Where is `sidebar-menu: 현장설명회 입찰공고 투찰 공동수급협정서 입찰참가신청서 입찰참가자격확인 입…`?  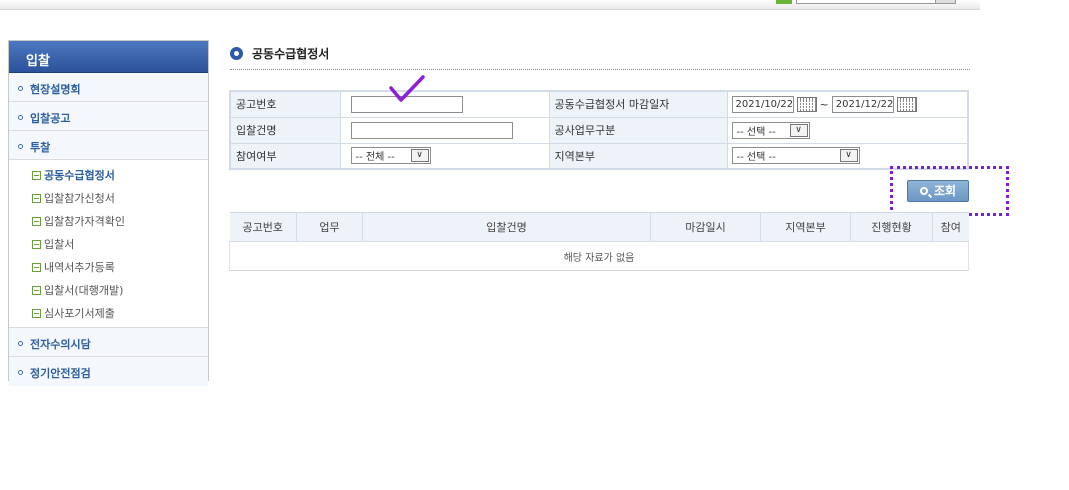 sidebar-menu: 현장설명회 입찰공고 투찰 공동수급협정서 입찰참가신청서 입찰참가자격확인 입… is located at coordinates (108, 229).